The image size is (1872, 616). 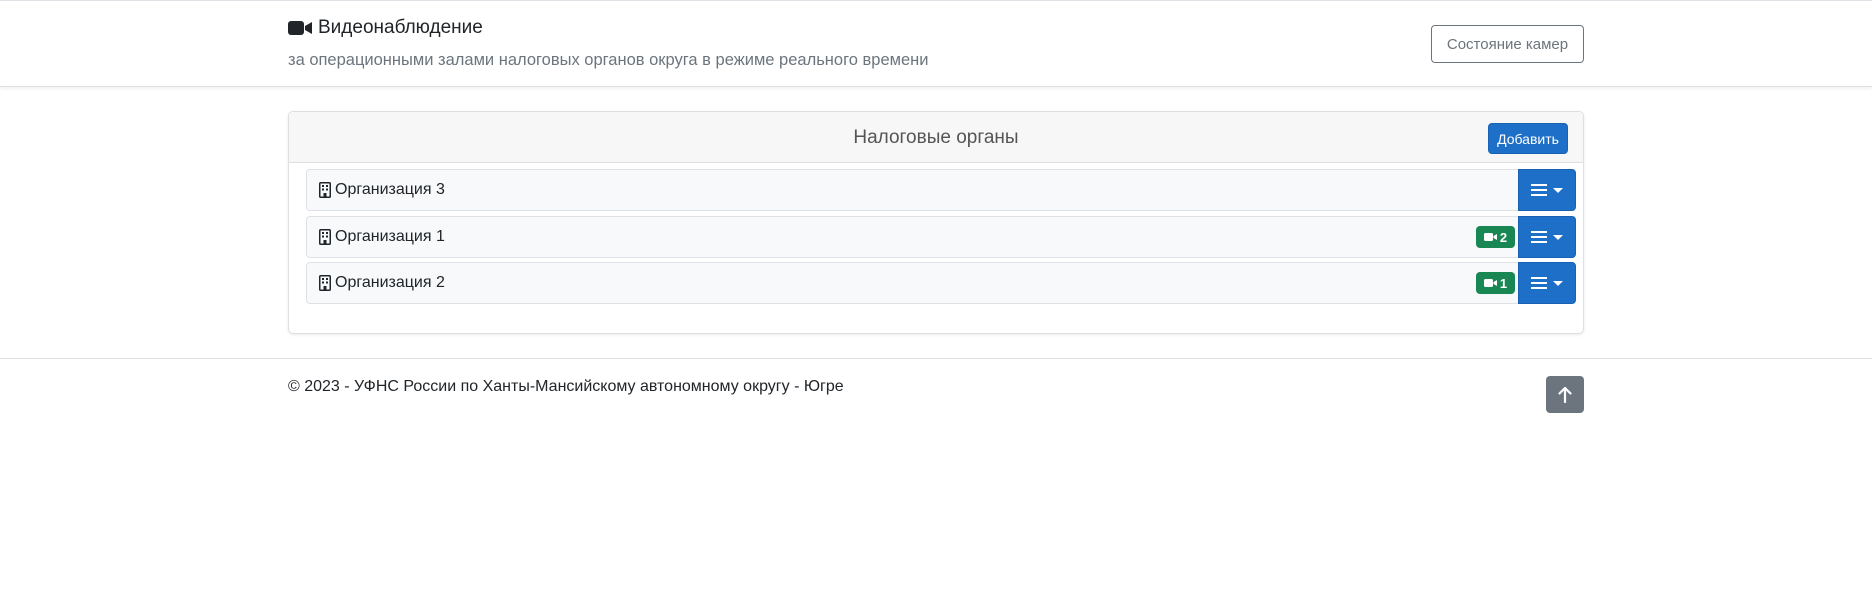 I want to click on organization-item: Организация 3, so click(x=912, y=190).